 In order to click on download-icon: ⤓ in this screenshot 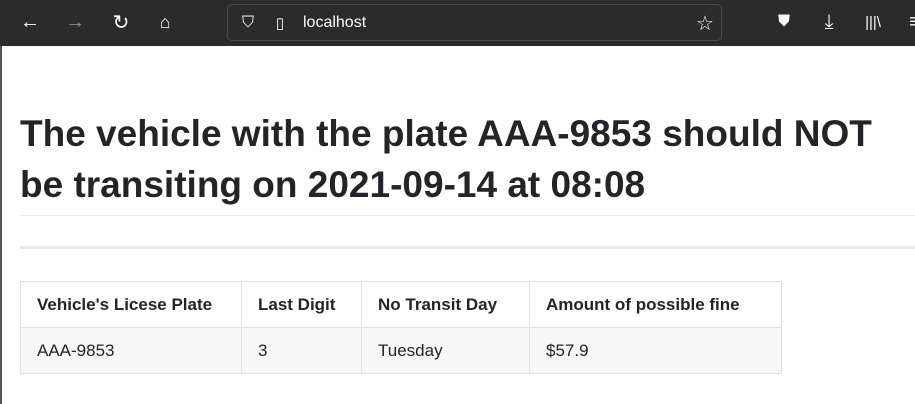, I will do `click(829, 22)`.